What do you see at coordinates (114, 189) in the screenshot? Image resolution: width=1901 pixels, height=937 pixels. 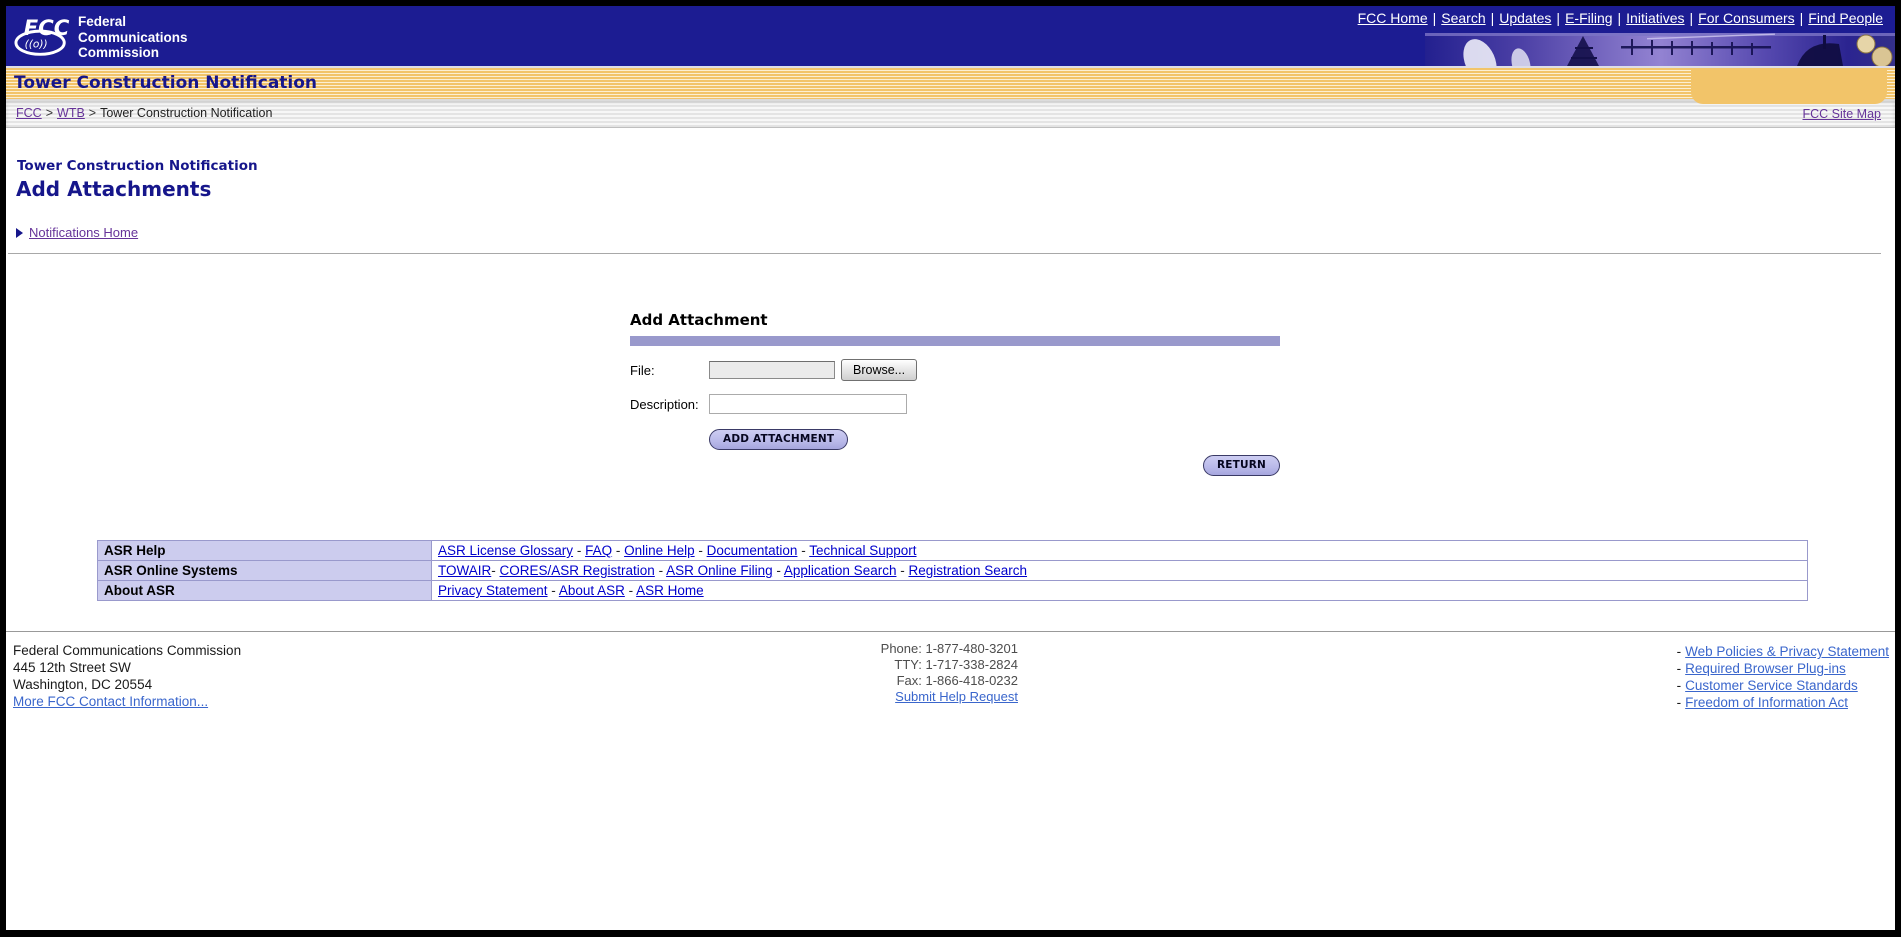 I see `page-title: Add Attachments` at bounding box center [114, 189].